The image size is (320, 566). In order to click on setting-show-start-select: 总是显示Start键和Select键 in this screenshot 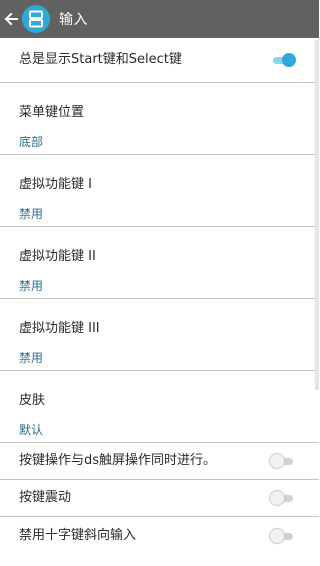, I will do `click(159, 60)`.